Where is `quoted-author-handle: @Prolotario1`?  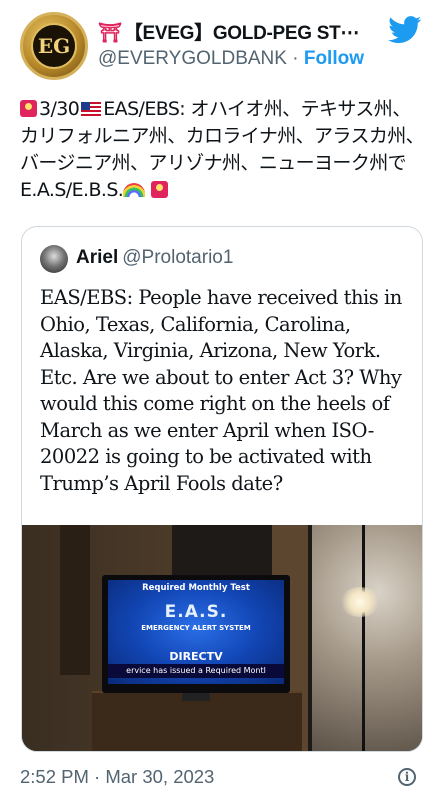
quoted-author-handle: @Prolotario1 is located at coordinates (178, 257).